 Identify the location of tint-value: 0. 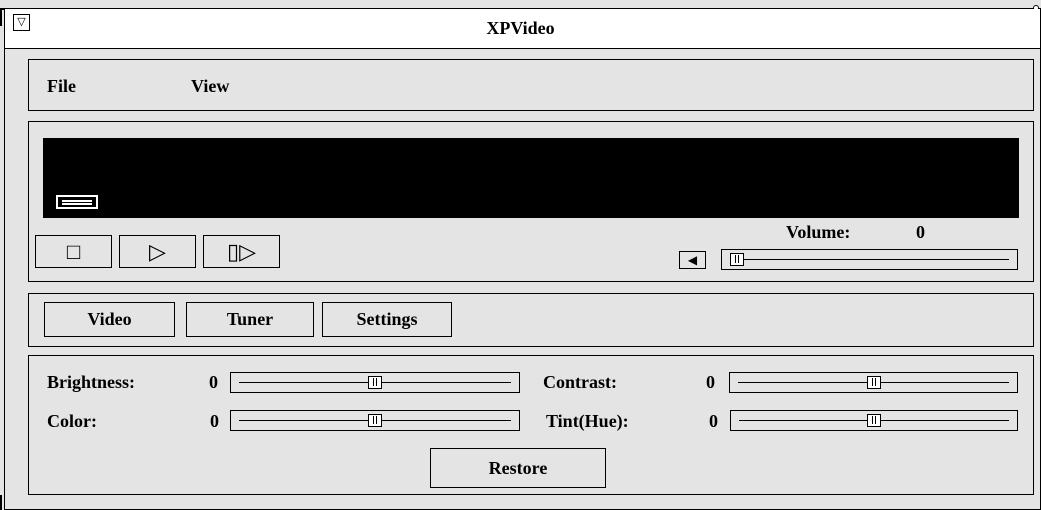
(713, 421).